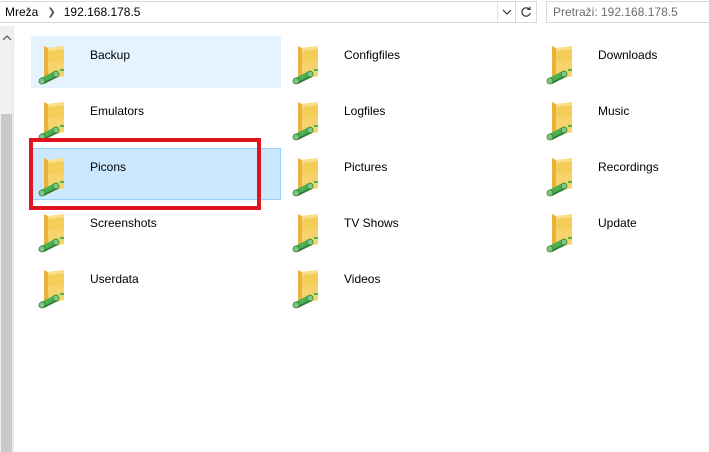 Image resolution: width=709 pixels, height=452 pixels. I want to click on folder-label: Emulators, so click(117, 111).